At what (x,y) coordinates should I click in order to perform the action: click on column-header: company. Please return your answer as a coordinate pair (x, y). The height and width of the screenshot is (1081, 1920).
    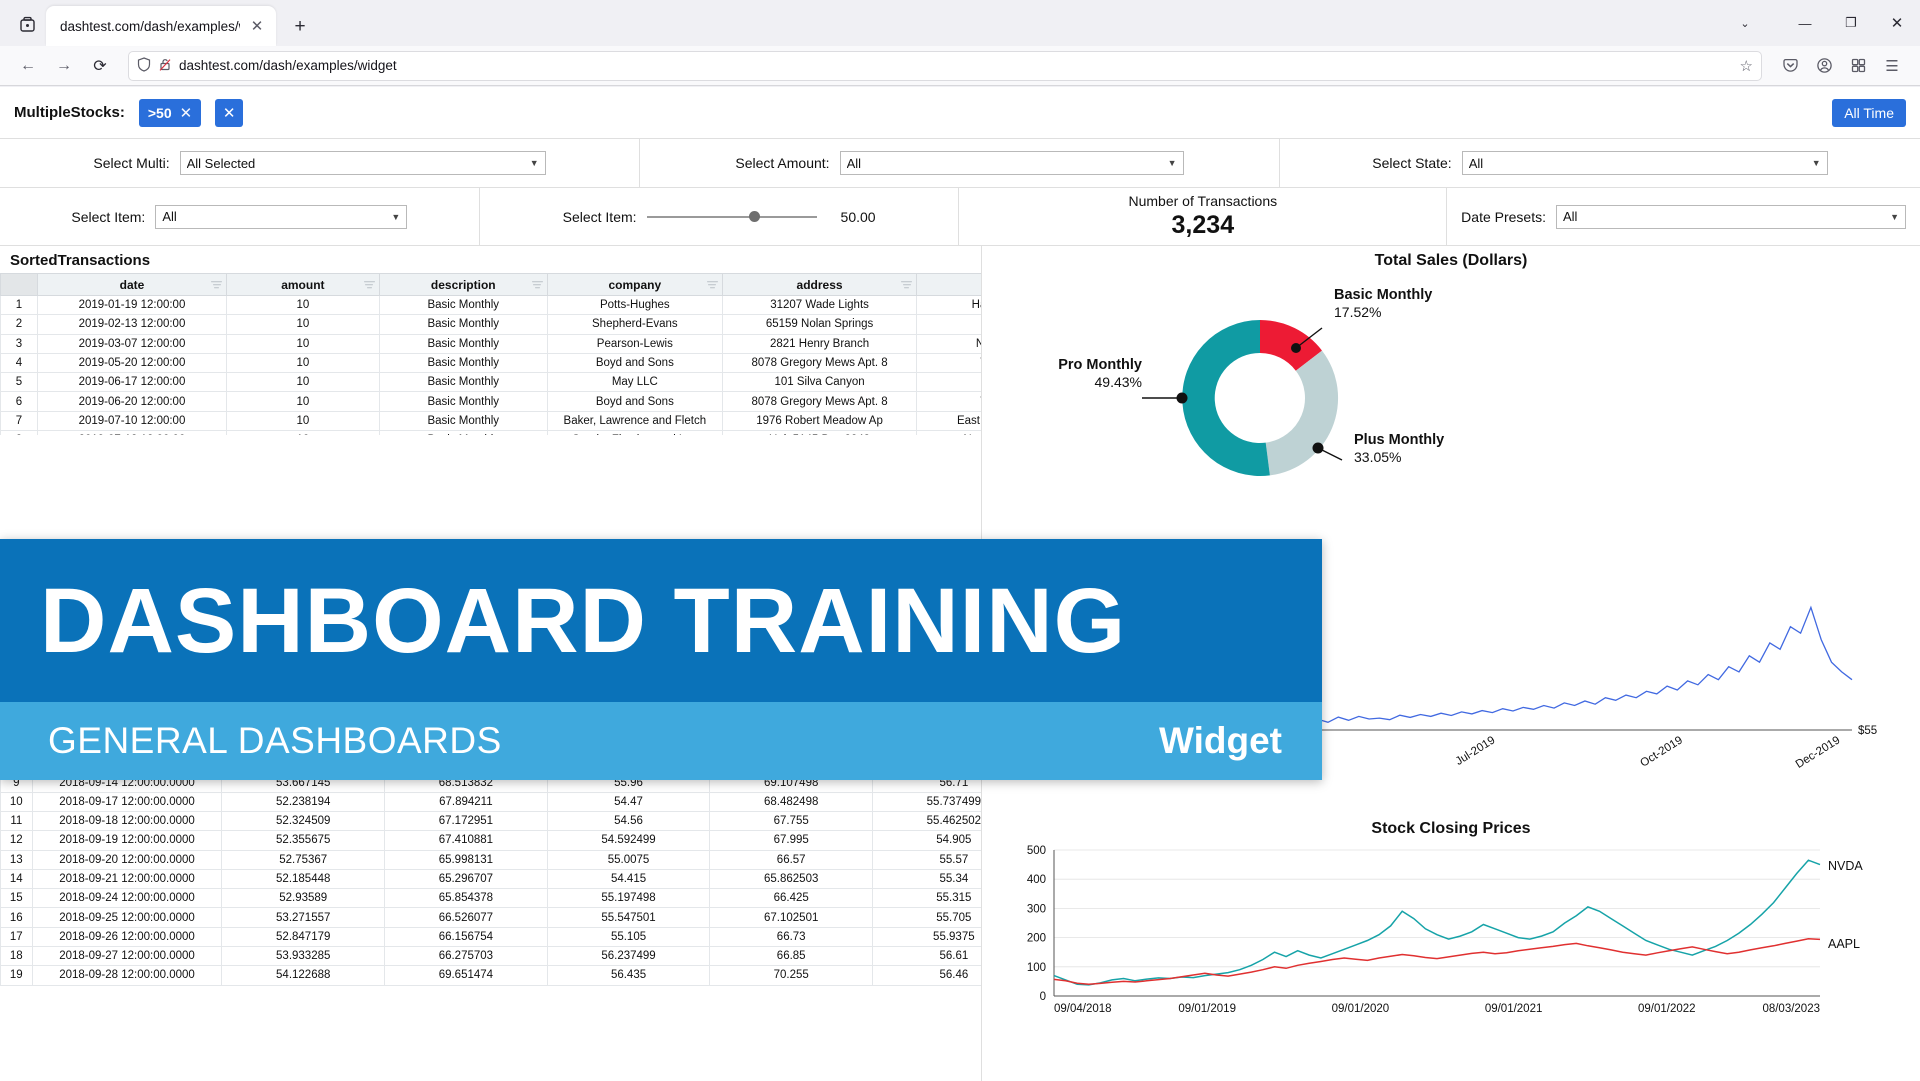
    Looking at the image, I should click on (634, 284).